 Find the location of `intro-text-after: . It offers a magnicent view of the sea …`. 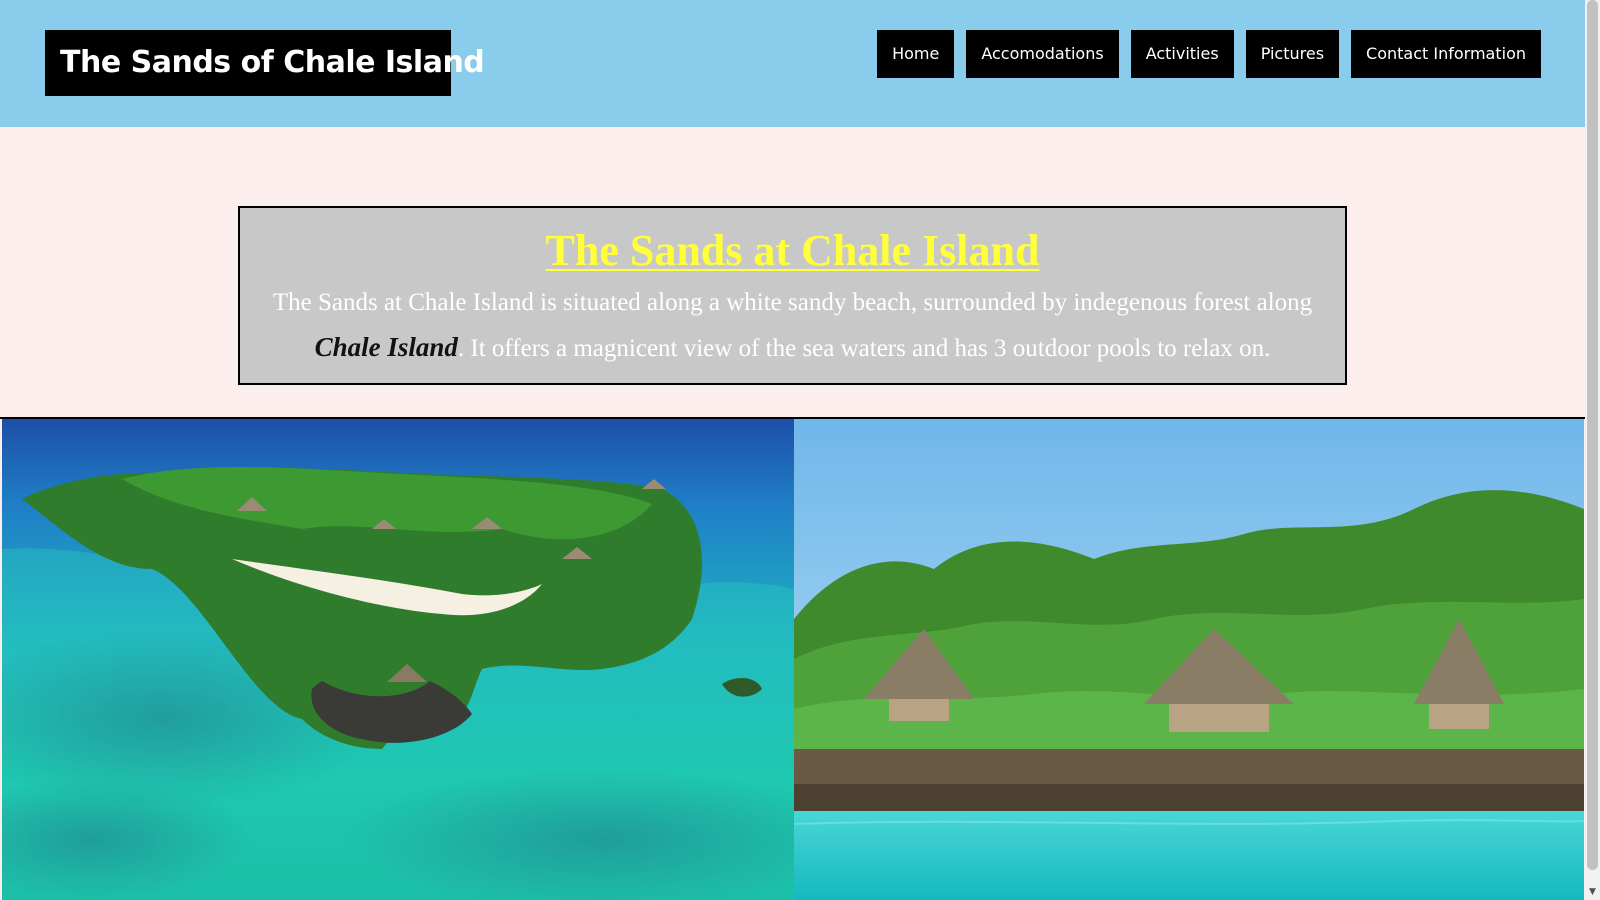

intro-text-after: . It offers a magnicent view of the sea … is located at coordinates (864, 348).